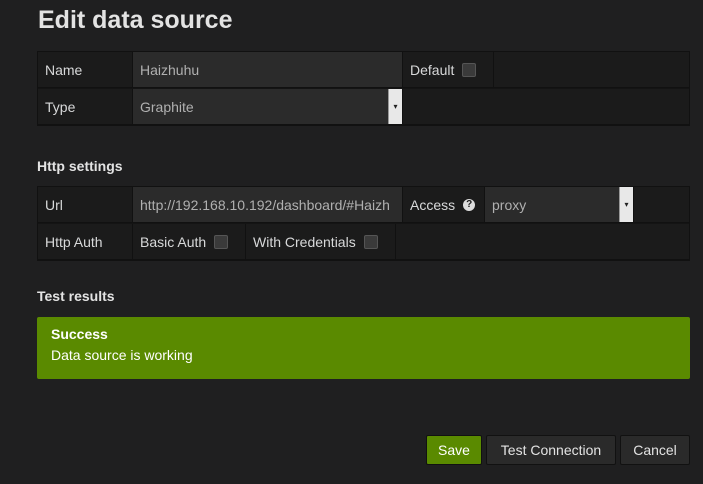 This screenshot has height=484, width=703. Describe the element at coordinates (122, 355) in the screenshot. I see `alert-message: Data source is working` at that location.